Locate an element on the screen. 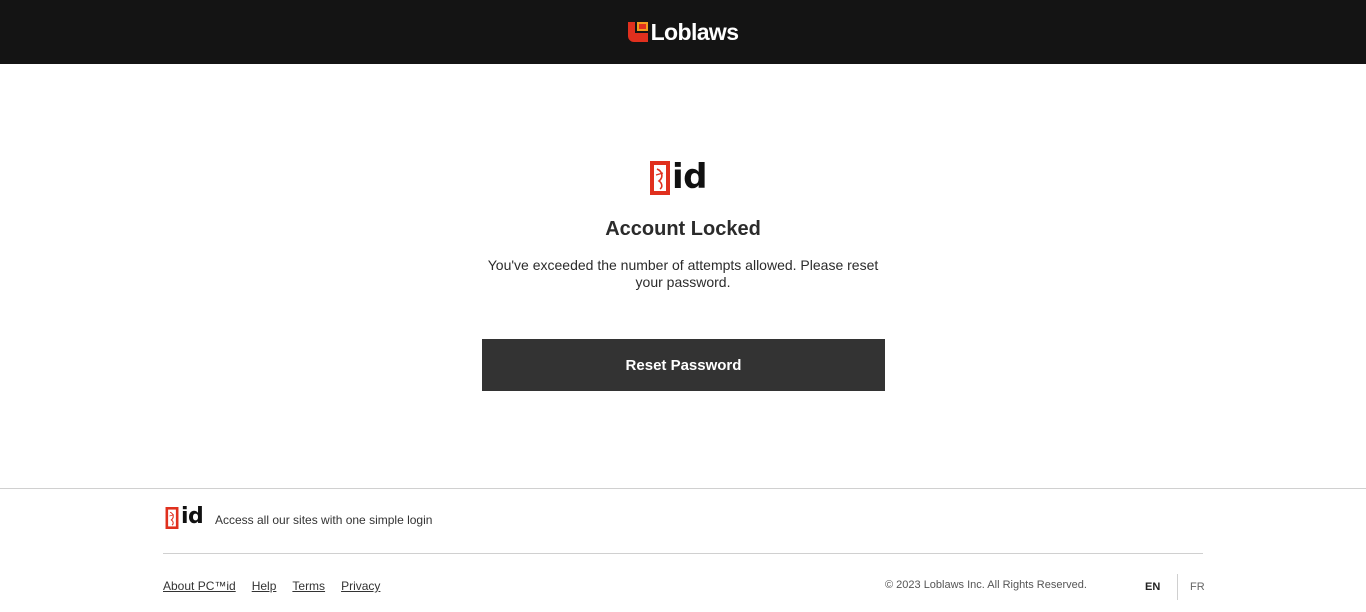  pc-id-logo-text: id is located at coordinates (690, 176).